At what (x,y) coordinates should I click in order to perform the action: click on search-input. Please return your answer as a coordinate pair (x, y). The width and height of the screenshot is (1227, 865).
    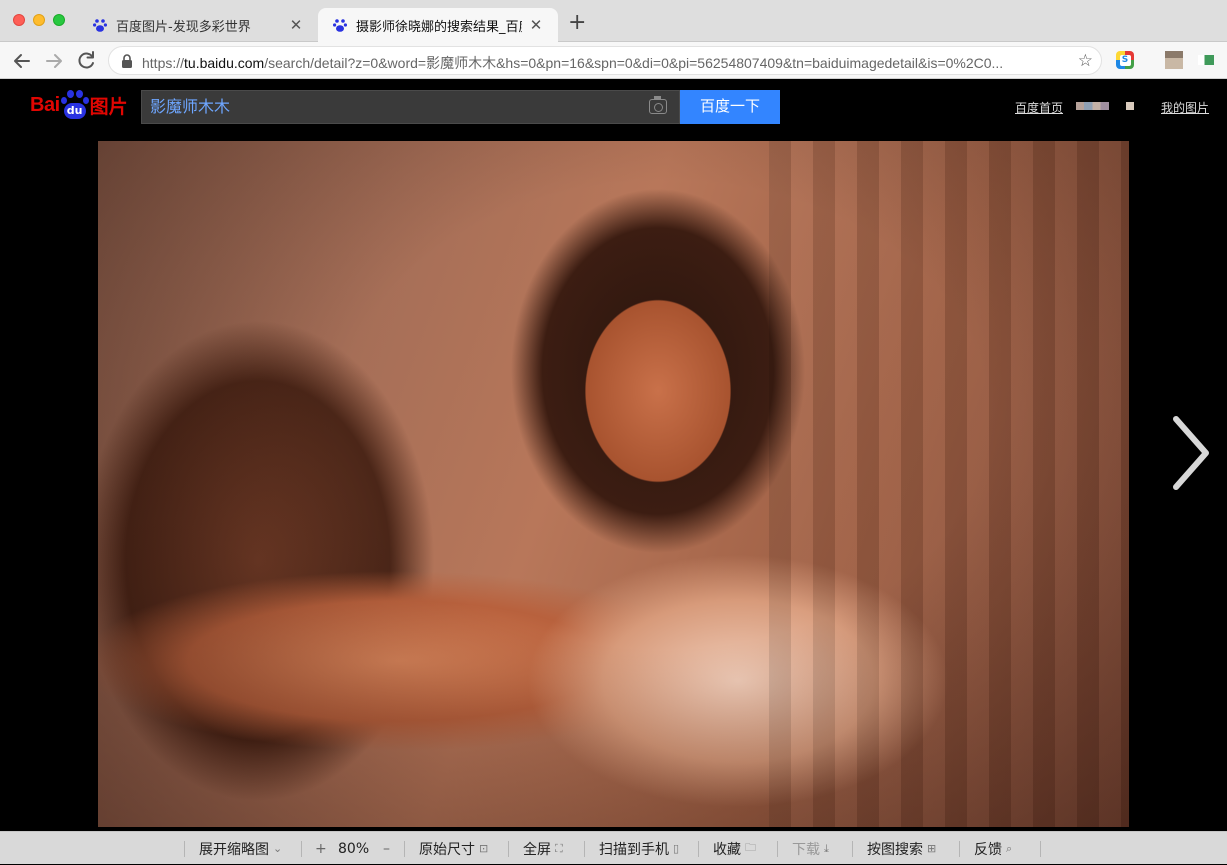
    Looking at the image, I should click on (390, 107).